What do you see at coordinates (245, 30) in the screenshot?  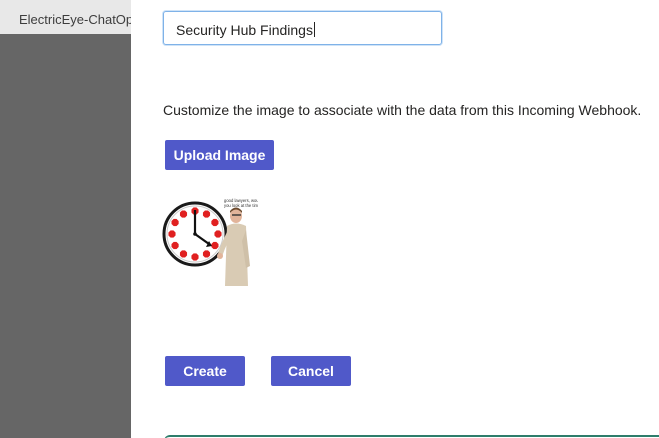 I see `webhook-name-value: Security Hub Findings` at bounding box center [245, 30].